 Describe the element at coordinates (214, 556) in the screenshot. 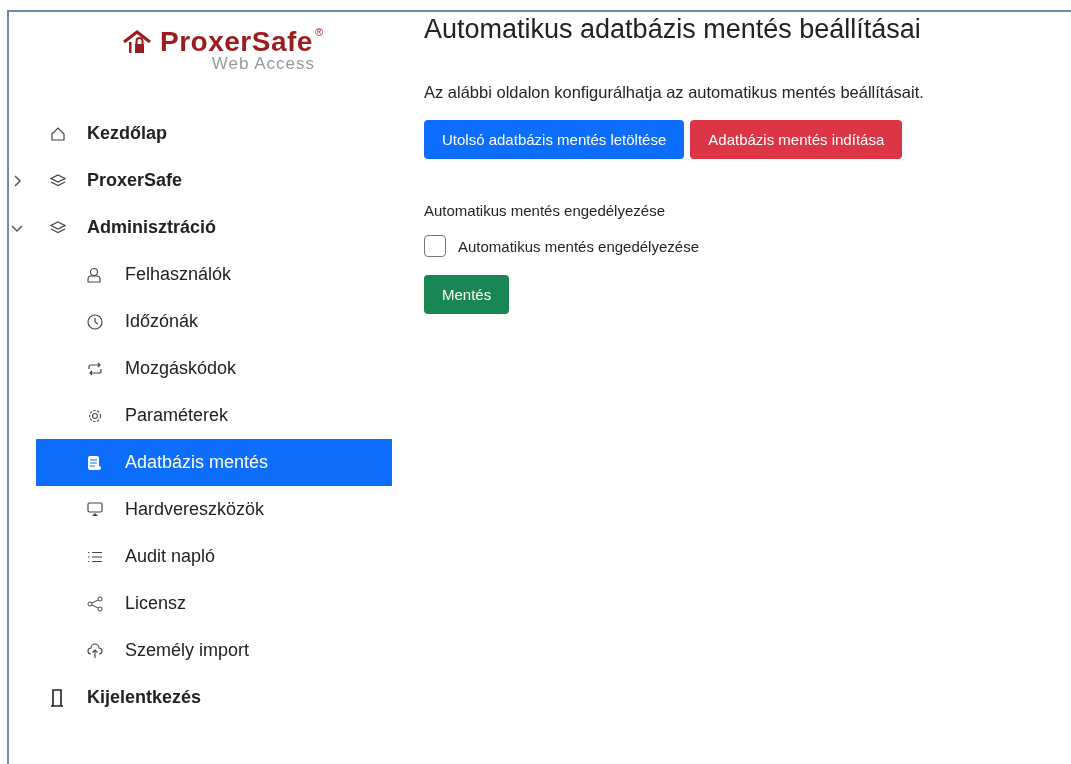

I see `nav-subitem: Audit napló` at that location.